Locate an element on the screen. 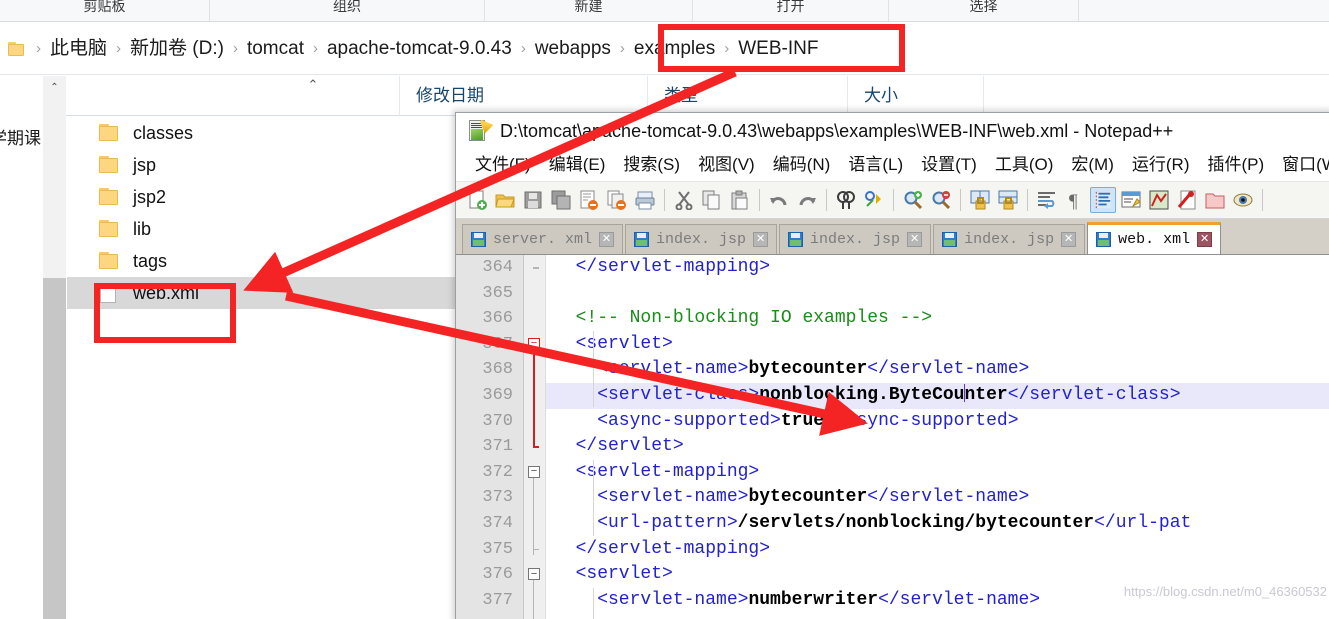 The image size is (1329, 619). code-line: <async-supported>true</async-supported> is located at coordinates (937, 422).